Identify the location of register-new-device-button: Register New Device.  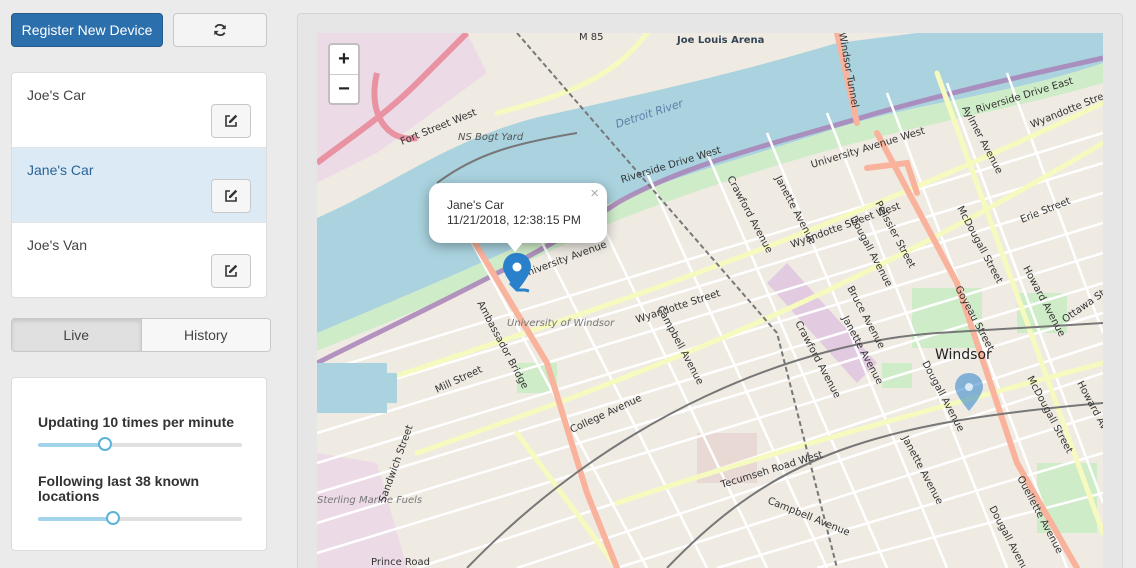
(87, 30).